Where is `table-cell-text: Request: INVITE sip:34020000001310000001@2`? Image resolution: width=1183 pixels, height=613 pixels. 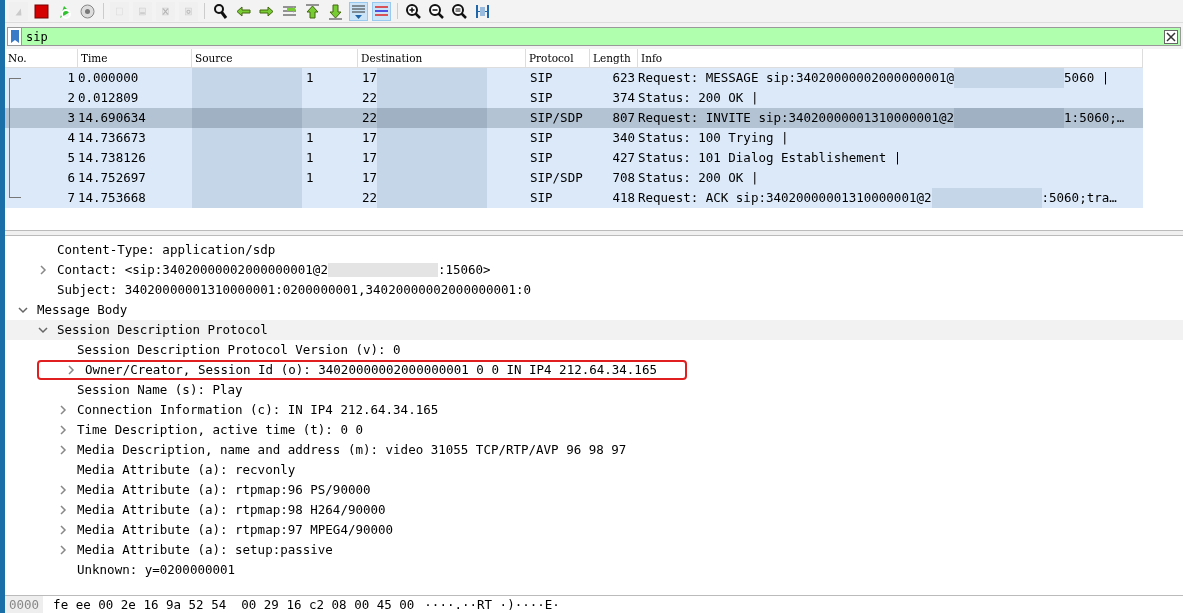
table-cell-text: Request: INVITE sip:34020000001310000001@2 is located at coordinates (796, 118).